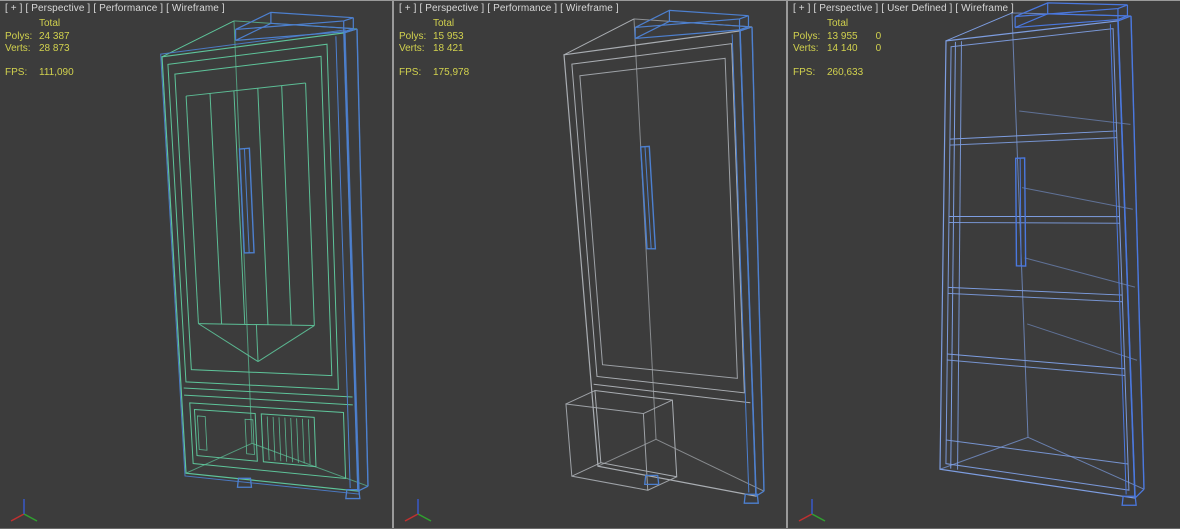 Image resolution: width=1180 pixels, height=529 pixels. I want to click on viewport-mode-menu: [ User Defined ], so click(916, 8).